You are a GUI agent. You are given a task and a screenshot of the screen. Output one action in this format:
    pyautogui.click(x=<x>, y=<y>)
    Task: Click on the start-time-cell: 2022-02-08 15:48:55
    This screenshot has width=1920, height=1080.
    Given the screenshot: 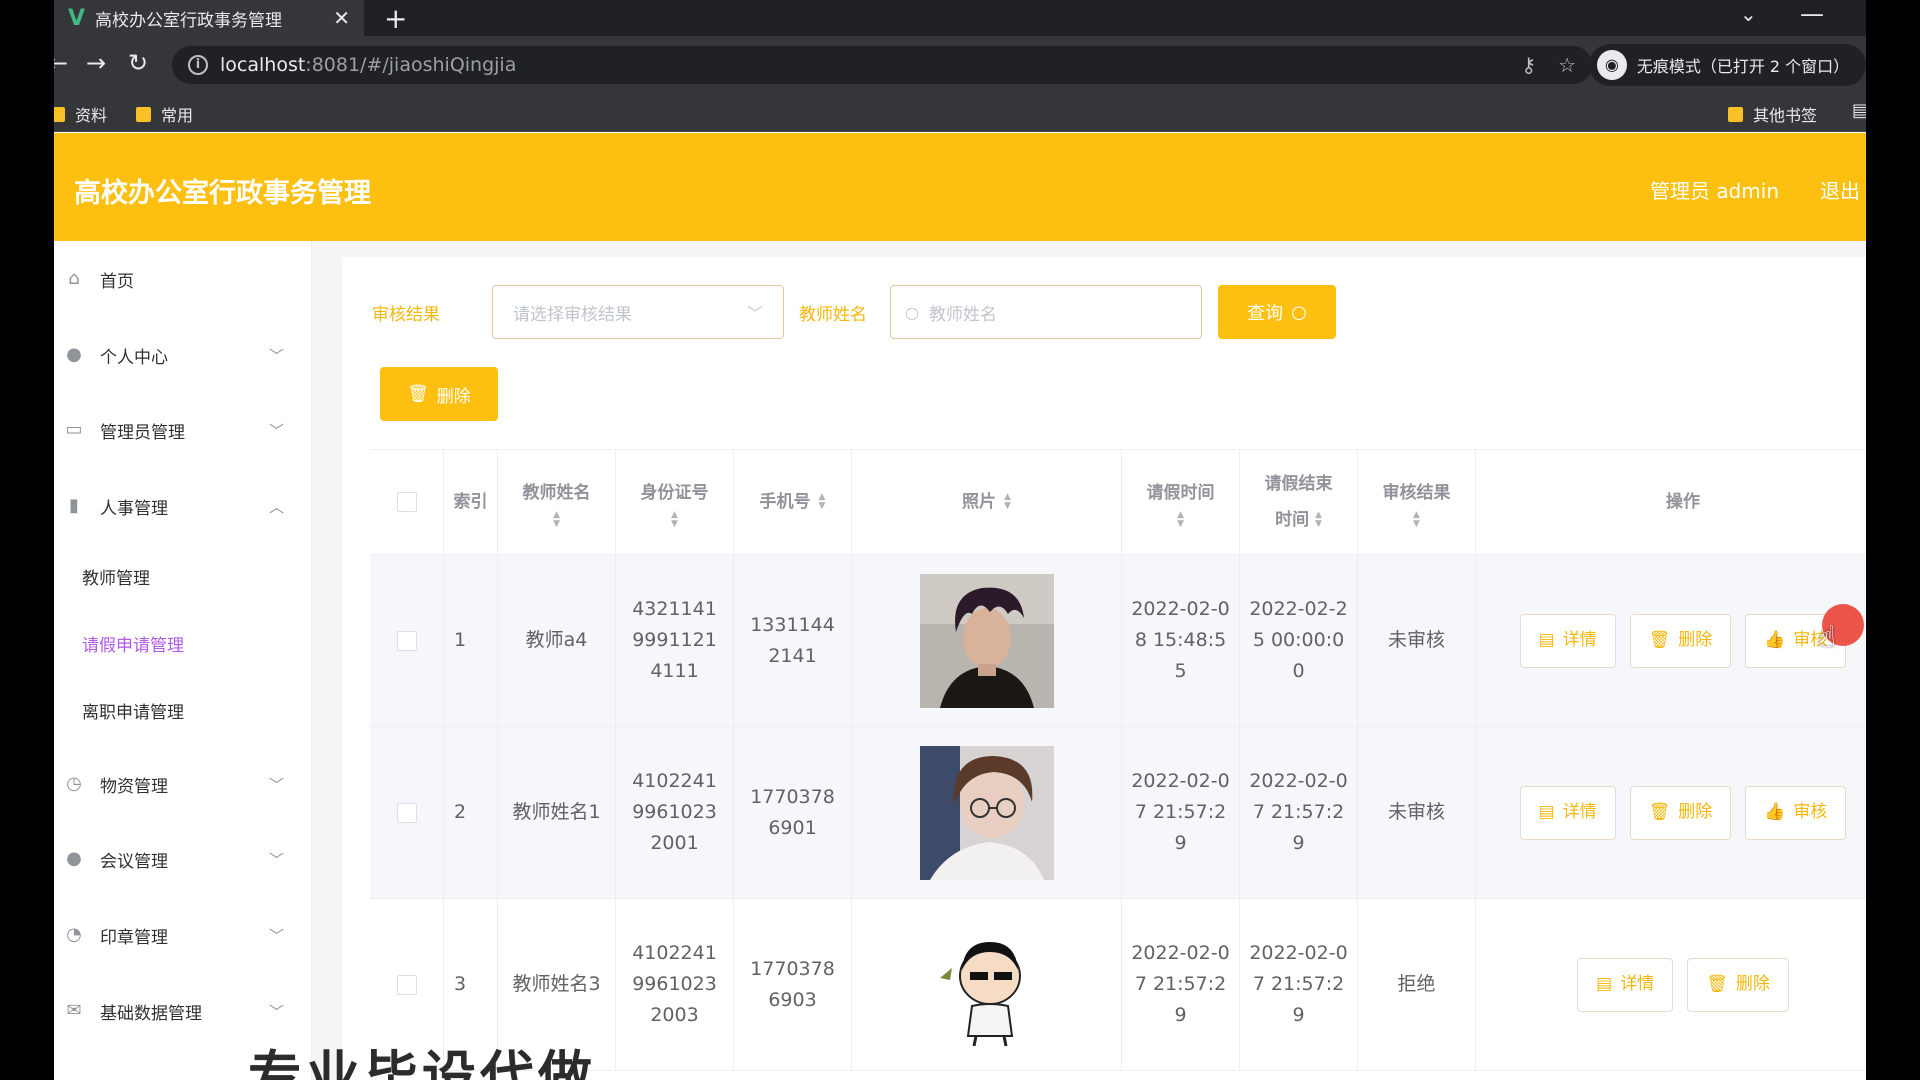 What is the action you would take?
    pyautogui.click(x=1181, y=640)
    